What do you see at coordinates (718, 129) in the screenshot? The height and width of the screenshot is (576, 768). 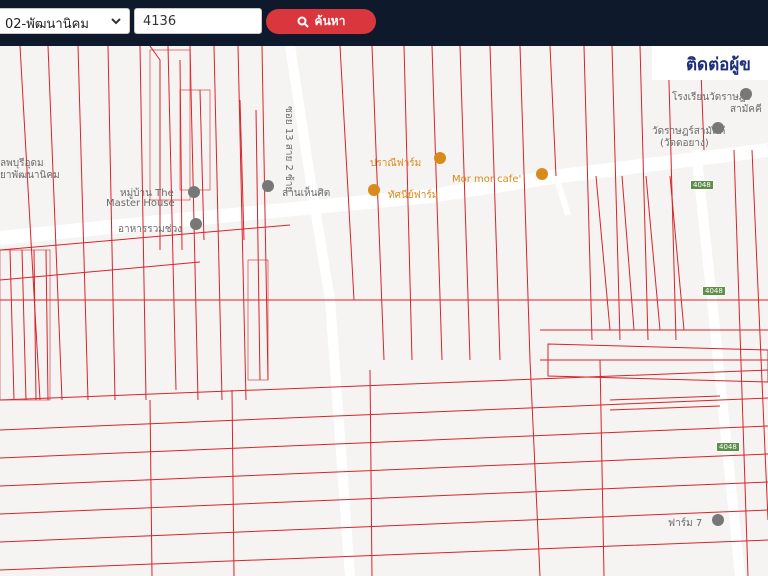 I see `temple-gray-icon` at bounding box center [718, 129].